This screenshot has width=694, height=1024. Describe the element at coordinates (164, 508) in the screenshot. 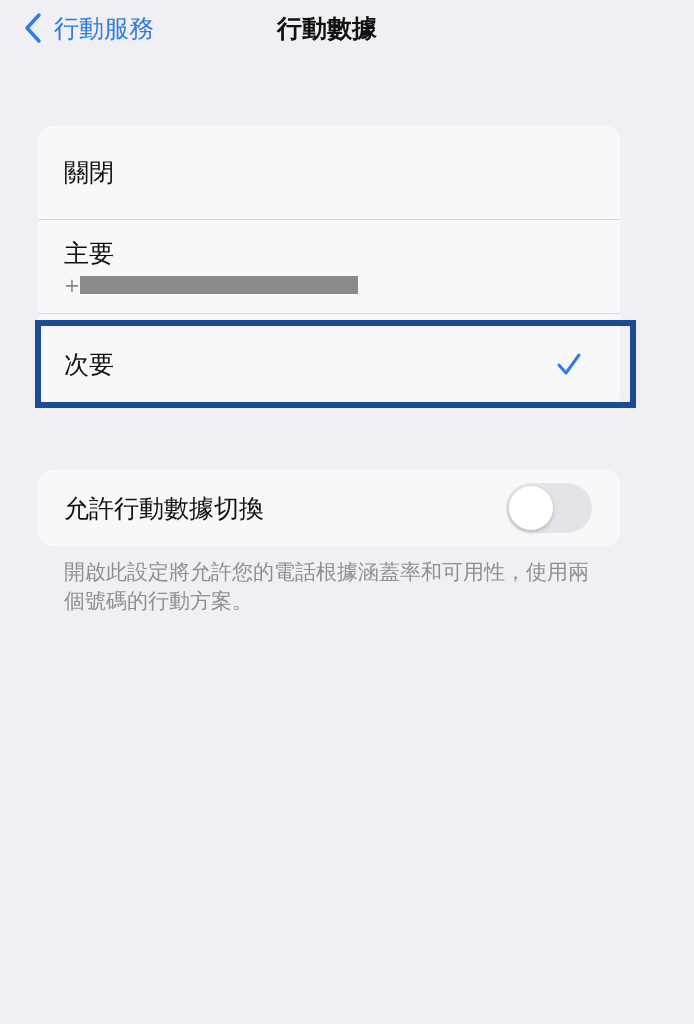

I see `setting-label: 允許行動數據切換` at that location.